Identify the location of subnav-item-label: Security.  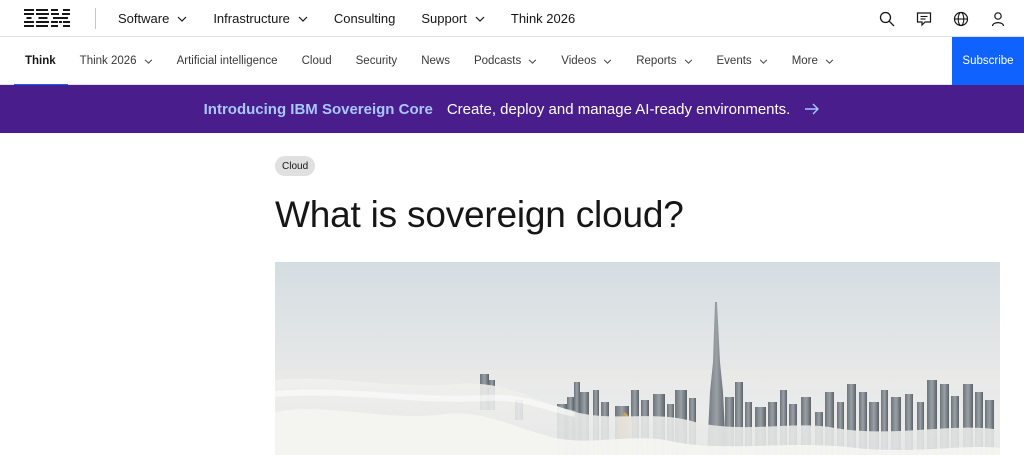
(376, 61).